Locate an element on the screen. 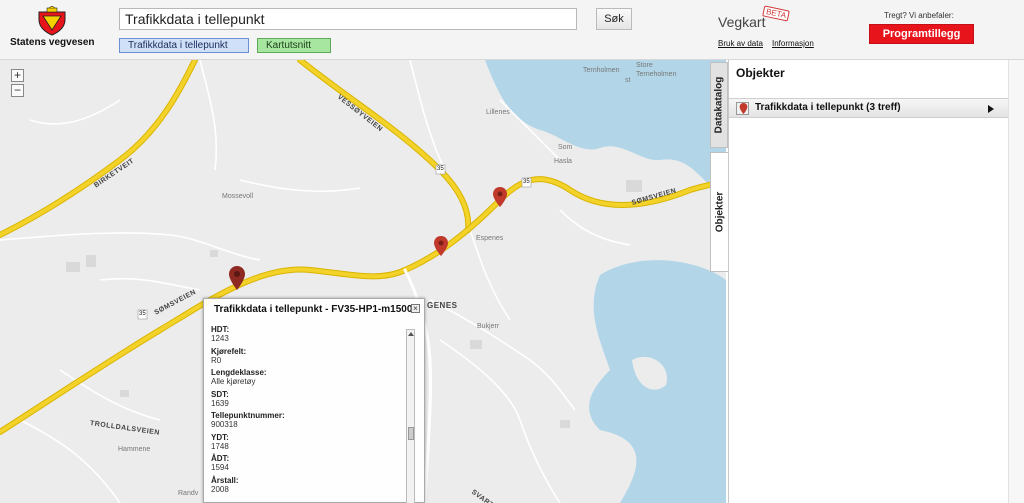 This screenshot has width=1024, height=503. programtillegg-button: Programtillegg is located at coordinates (921, 34).